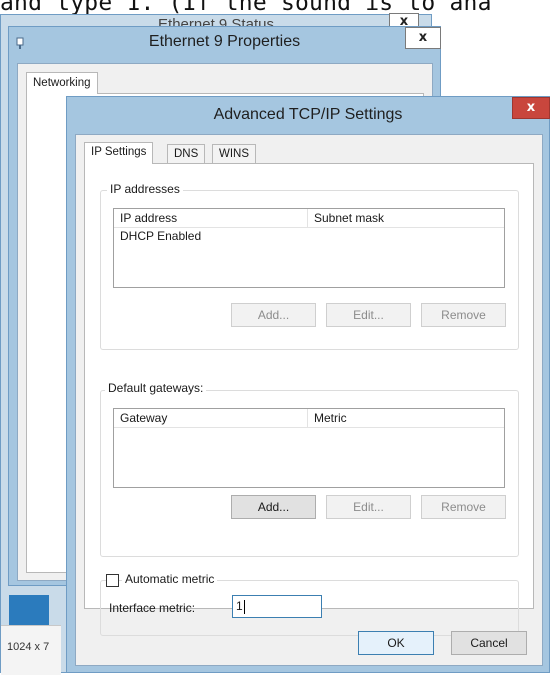 This screenshot has height=675, width=550. What do you see at coordinates (186, 154) in the screenshot?
I see `tab-dns: DNS` at bounding box center [186, 154].